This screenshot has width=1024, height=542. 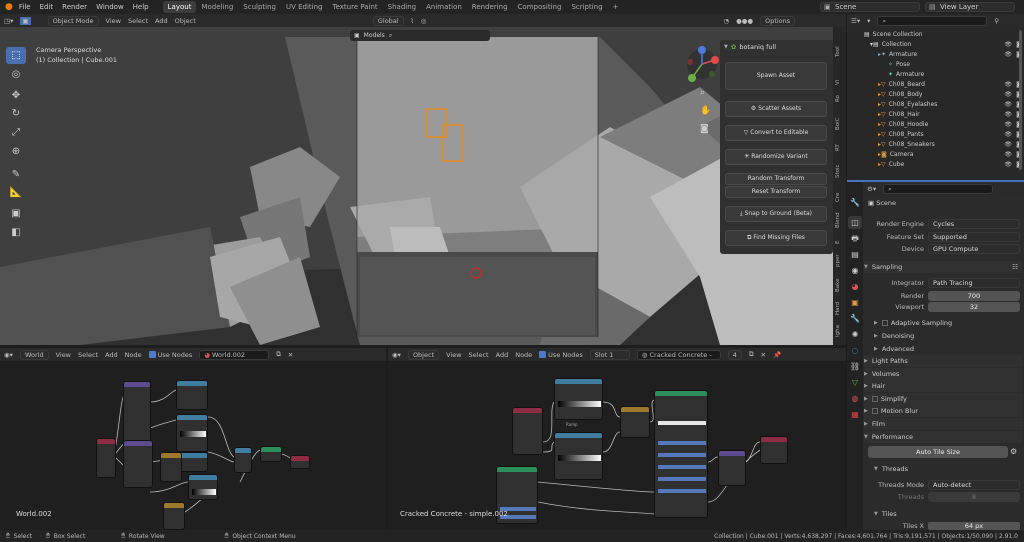 I want to click on physics-properties-icon: ◌, so click(x=855, y=350).